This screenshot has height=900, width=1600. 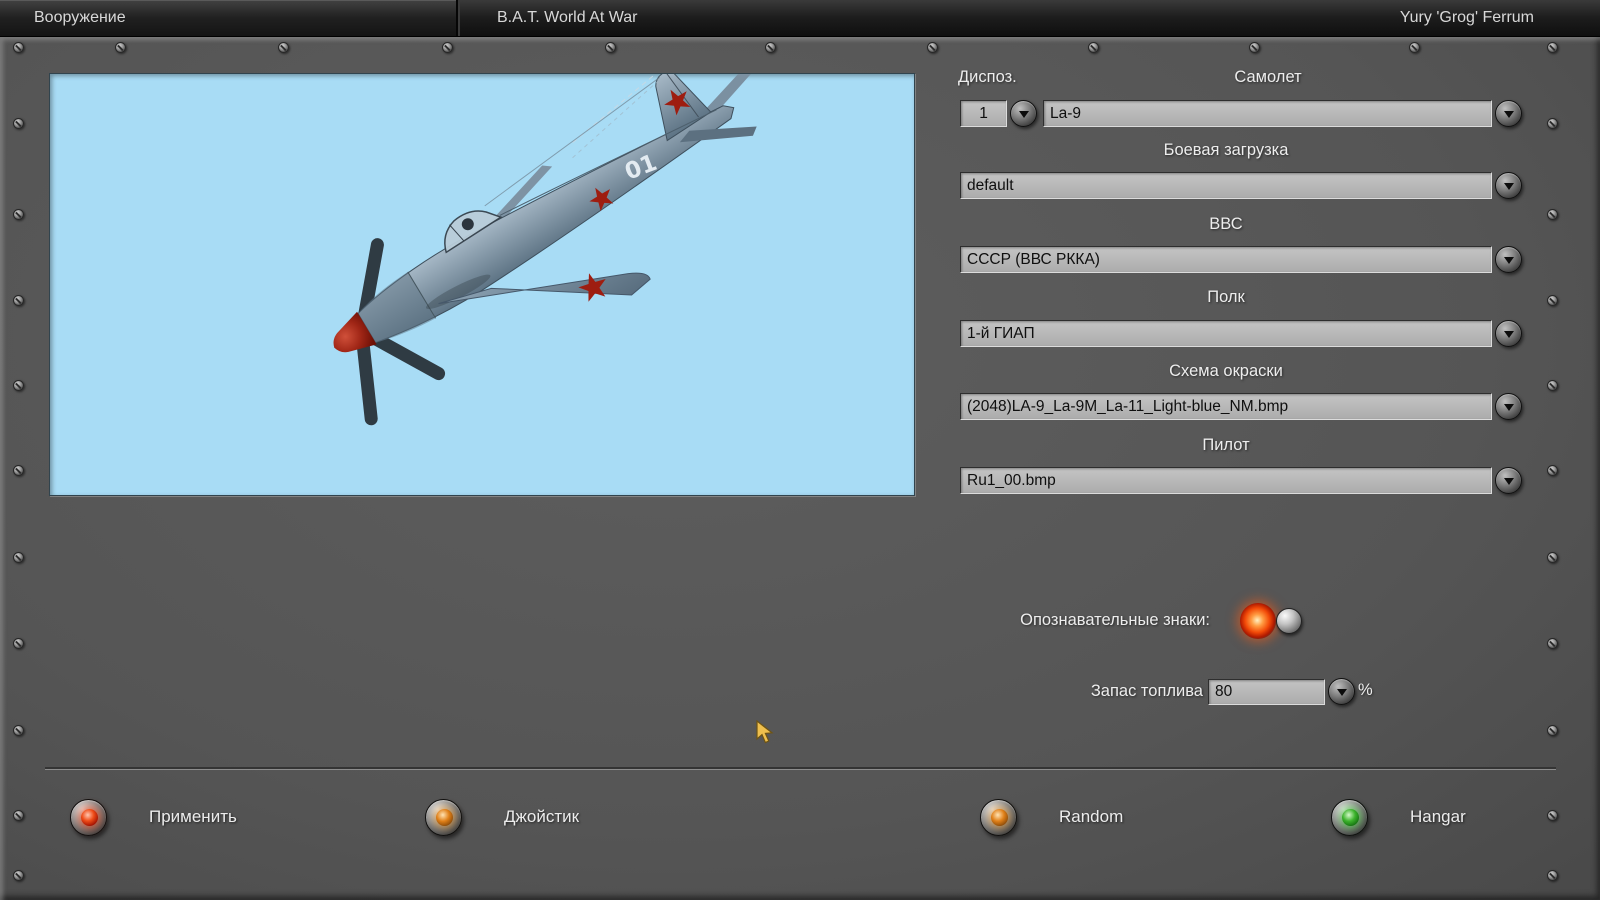 What do you see at coordinates (1266, 692) in the screenshot?
I see `fuel-input` at bounding box center [1266, 692].